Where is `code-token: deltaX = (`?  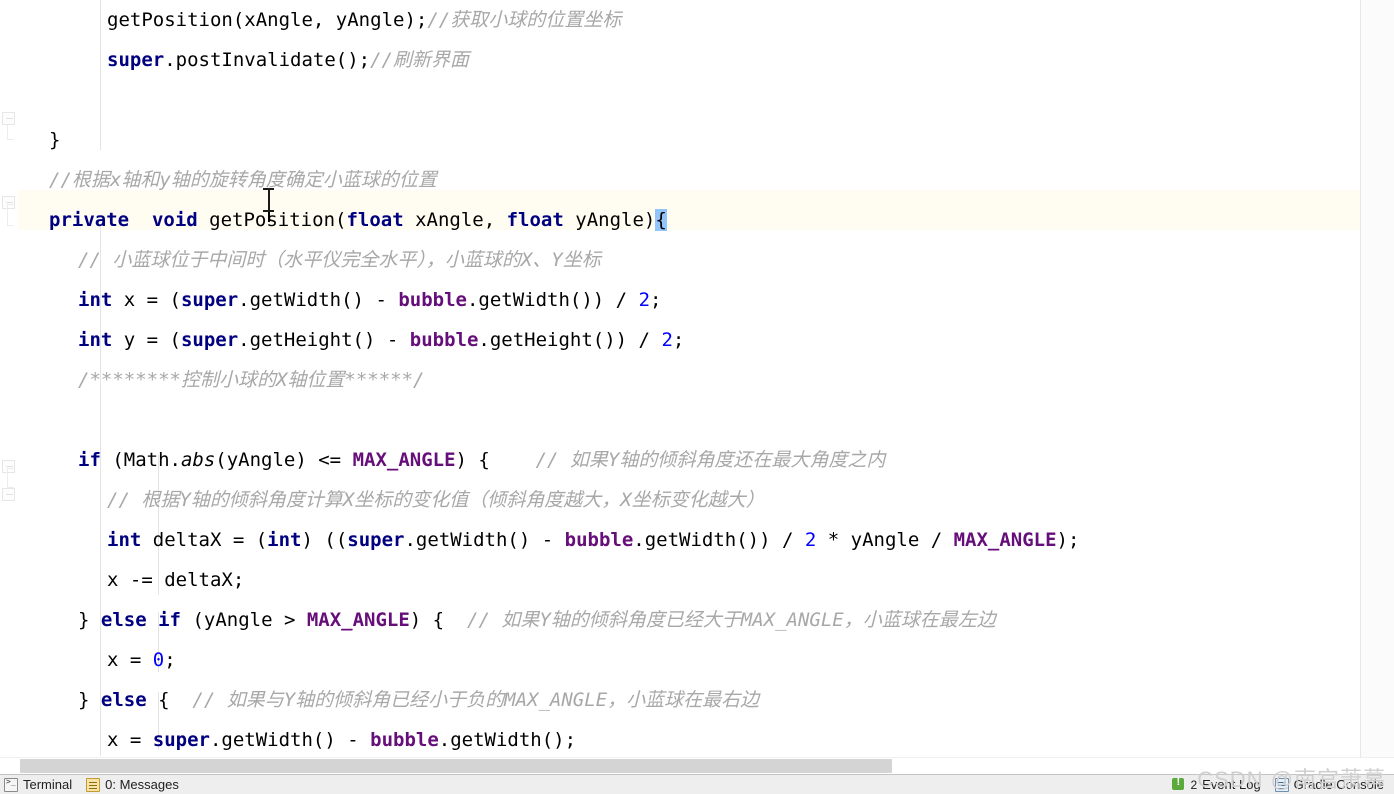 code-token: deltaX = ( is located at coordinates (204, 540).